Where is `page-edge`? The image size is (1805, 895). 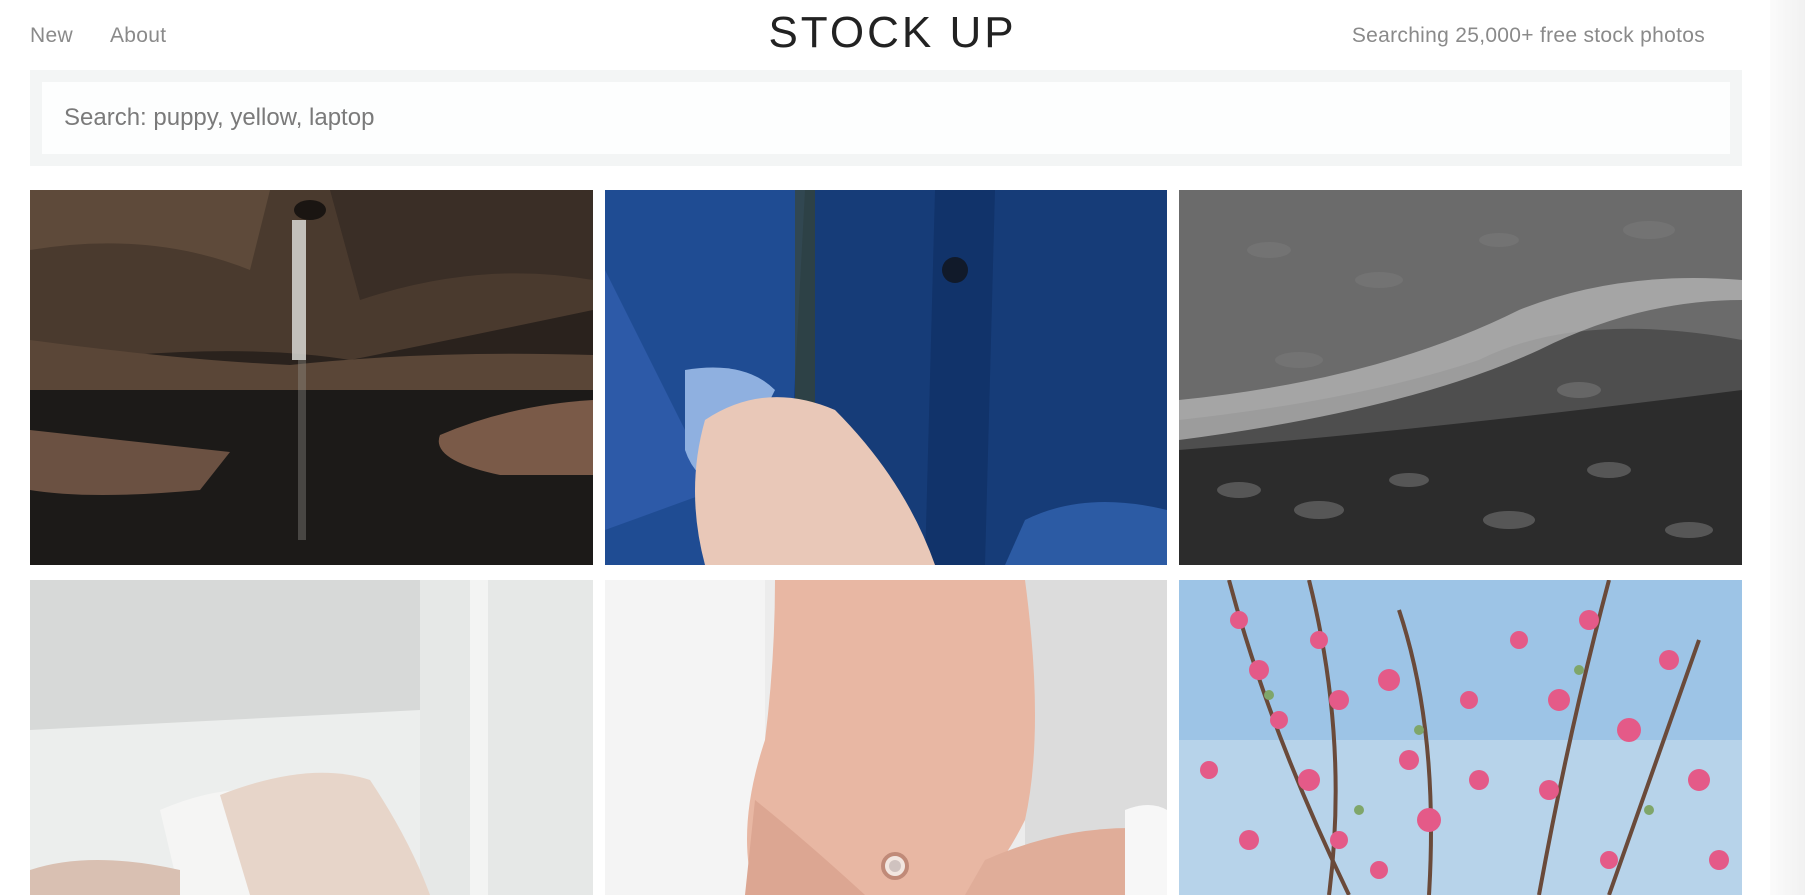 page-edge is located at coordinates (1787, 447).